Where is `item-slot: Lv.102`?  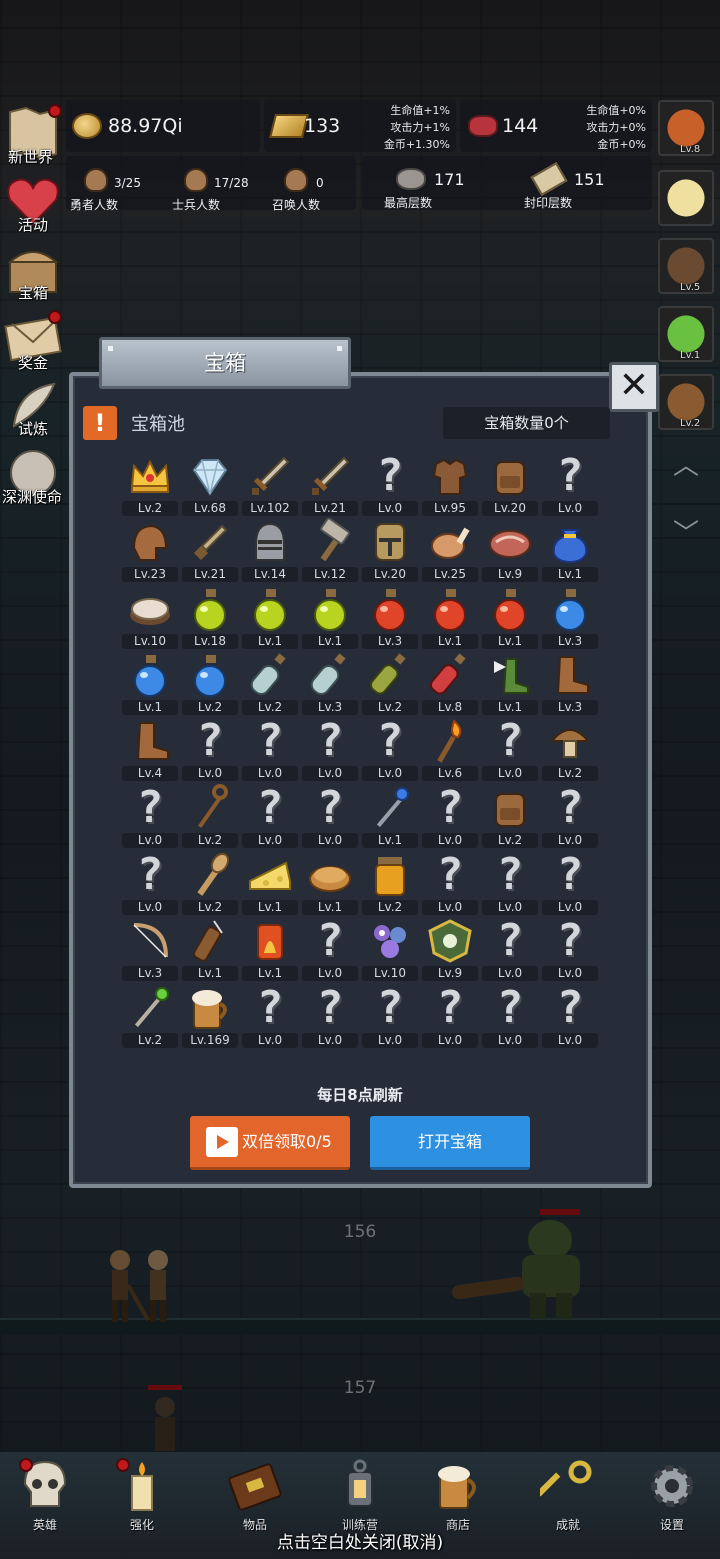 item-slot: Lv.102 is located at coordinates (270, 485).